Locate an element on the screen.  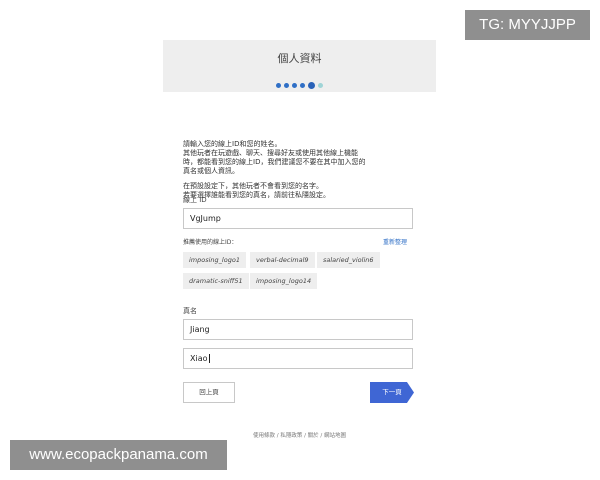
footer-links: 使用條款 / 私隱政策 / 關於 / 網站地圖 is located at coordinates (299, 435).